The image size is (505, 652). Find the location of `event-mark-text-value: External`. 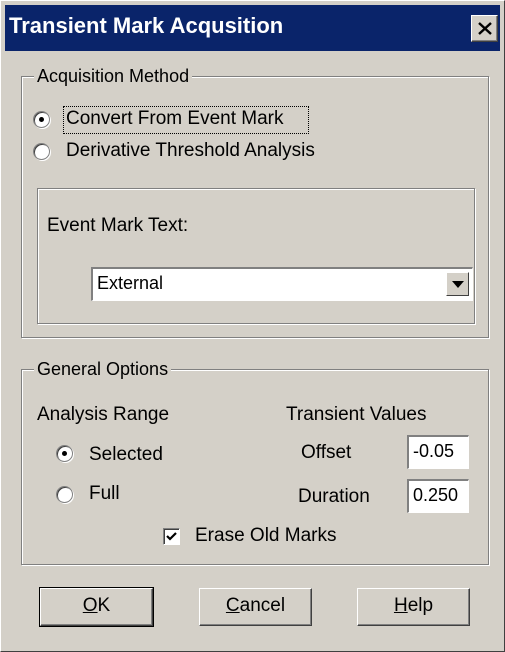

event-mark-text-value: External is located at coordinates (130, 283).